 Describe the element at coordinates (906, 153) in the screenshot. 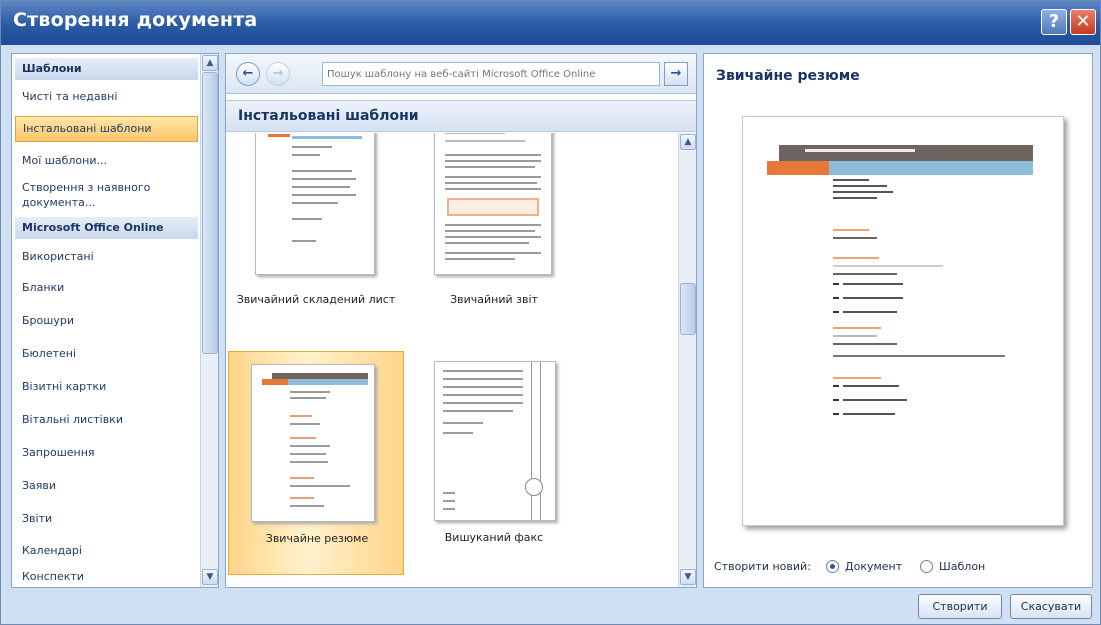

I see `resume-name-bar` at that location.